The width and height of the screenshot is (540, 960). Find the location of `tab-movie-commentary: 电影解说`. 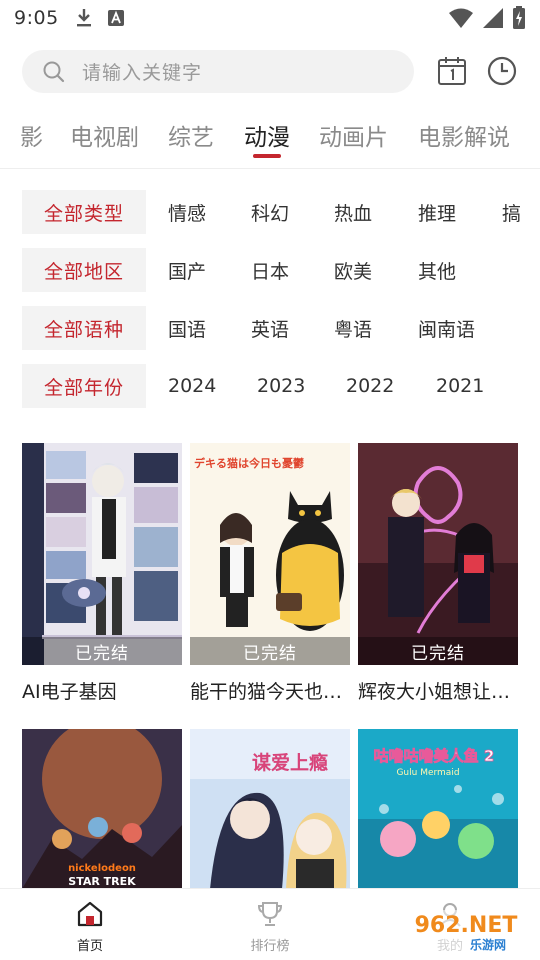

tab-movie-commentary: 电影解说 is located at coordinates (464, 135).